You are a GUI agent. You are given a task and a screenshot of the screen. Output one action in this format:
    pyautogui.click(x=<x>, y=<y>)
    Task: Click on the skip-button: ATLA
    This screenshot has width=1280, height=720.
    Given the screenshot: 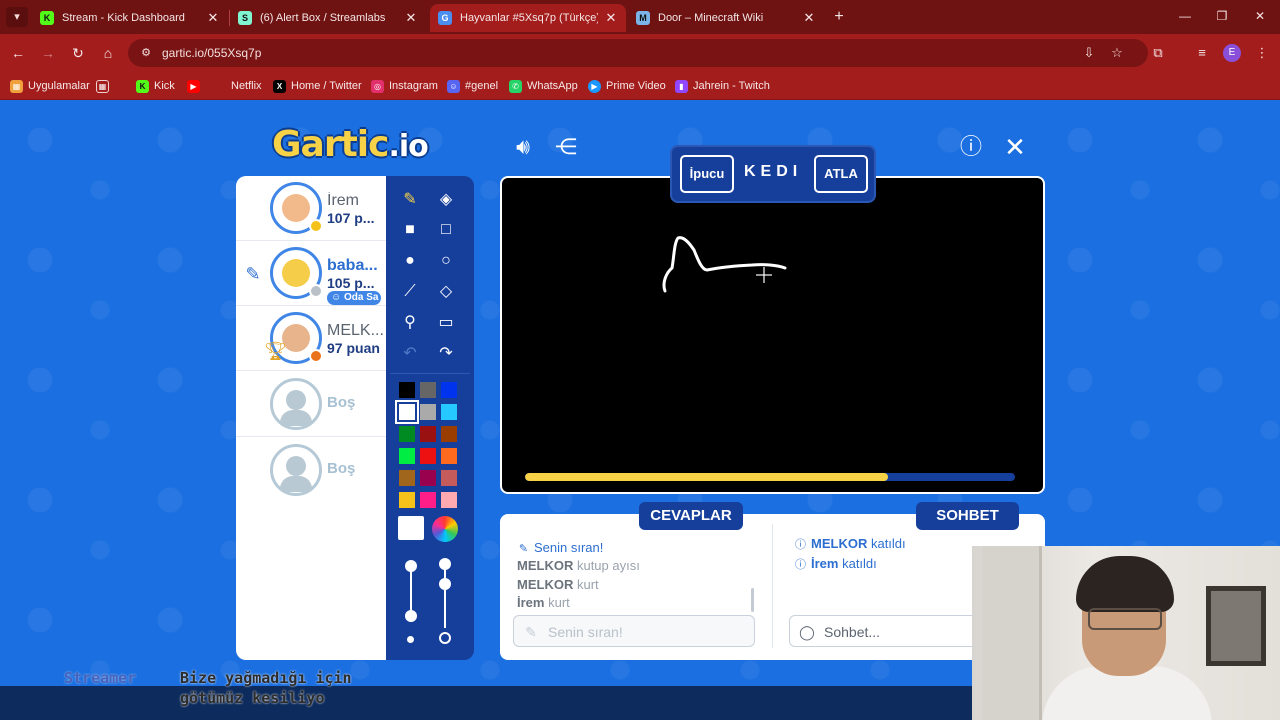 What is the action you would take?
    pyautogui.click(x=841, y=174)
    